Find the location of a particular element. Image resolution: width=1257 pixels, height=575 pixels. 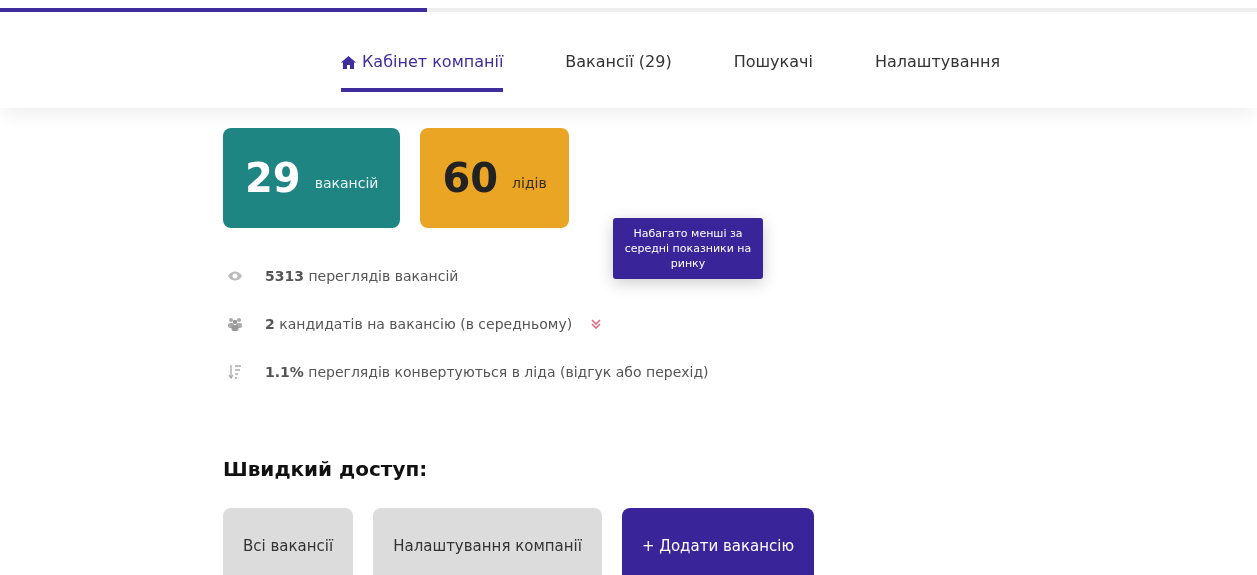

quick-access-button: Всі вакансії is located at coordinates (288, 541).